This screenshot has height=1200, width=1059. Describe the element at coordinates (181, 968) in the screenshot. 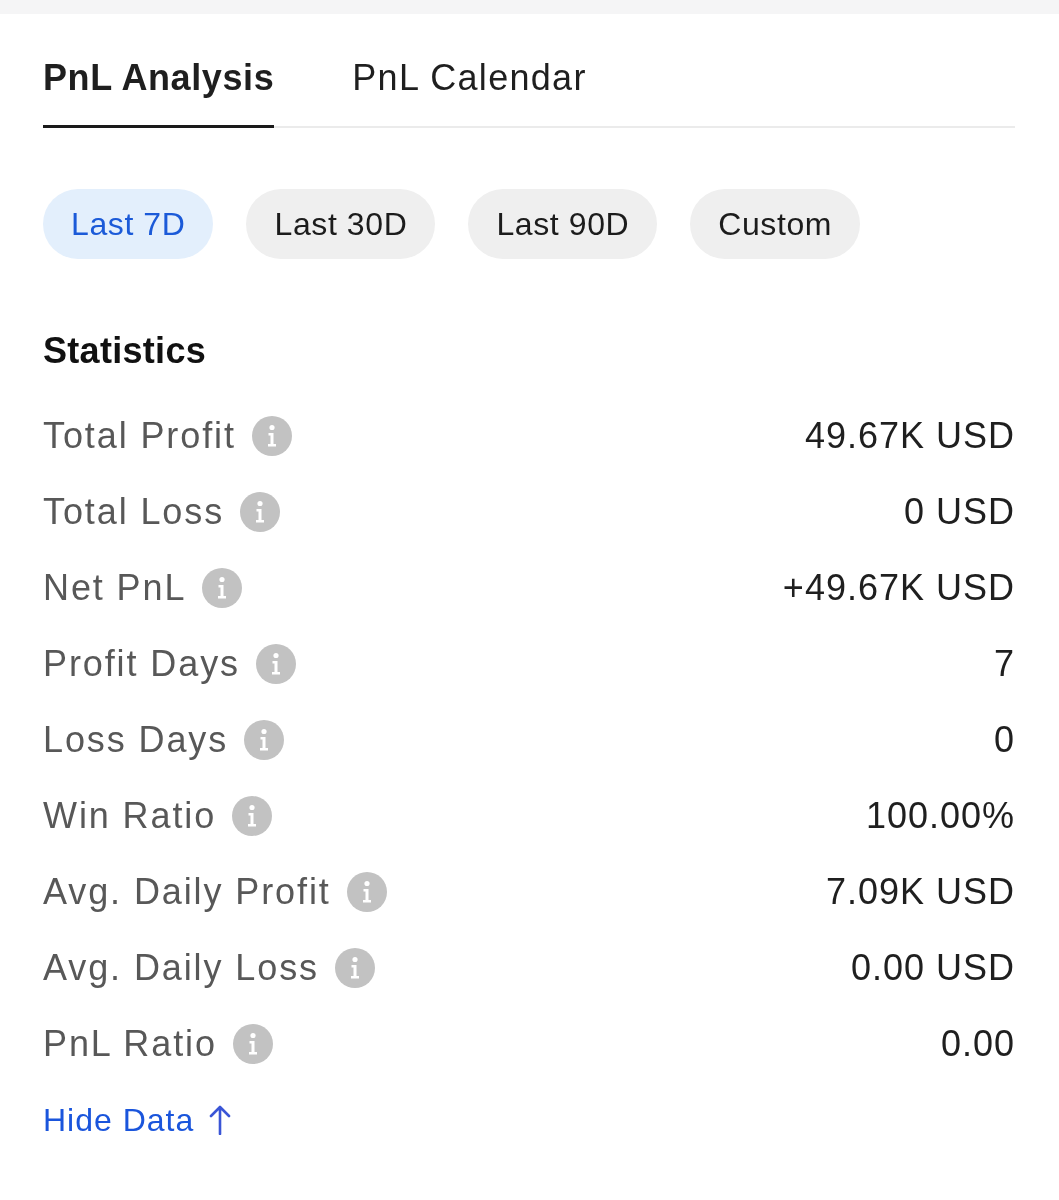

I see `stat-label: Avg. Daily Loss` at that location.